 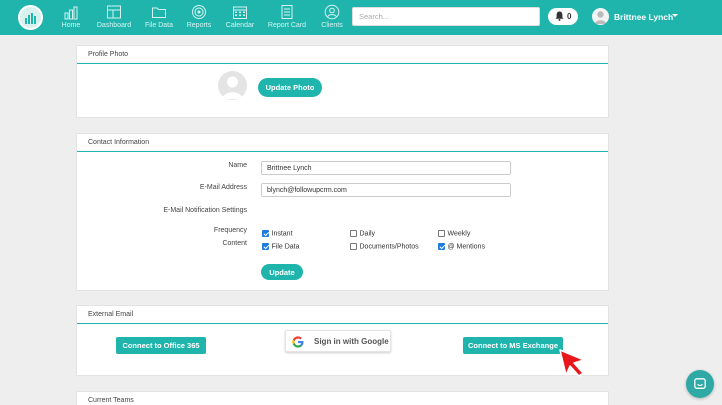 I want to click on frequency-instant-checkbox: Instant, so click(x=277, y=234).